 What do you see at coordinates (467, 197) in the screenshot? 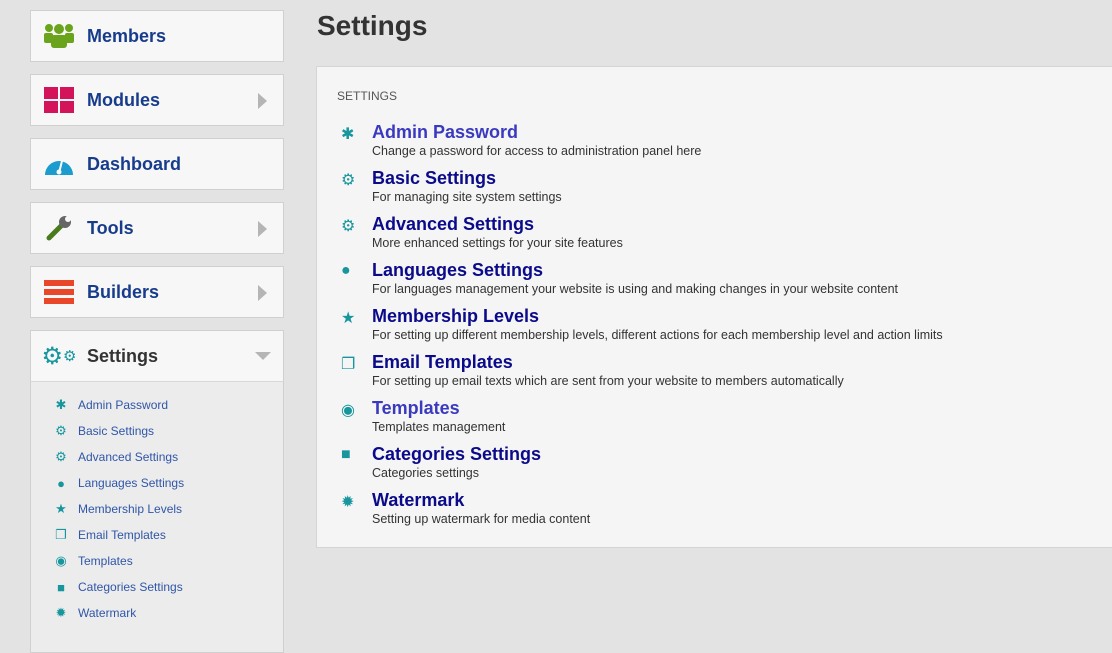
I see `settings-desc: For managing site system settings` at bounding box center [467, 197].